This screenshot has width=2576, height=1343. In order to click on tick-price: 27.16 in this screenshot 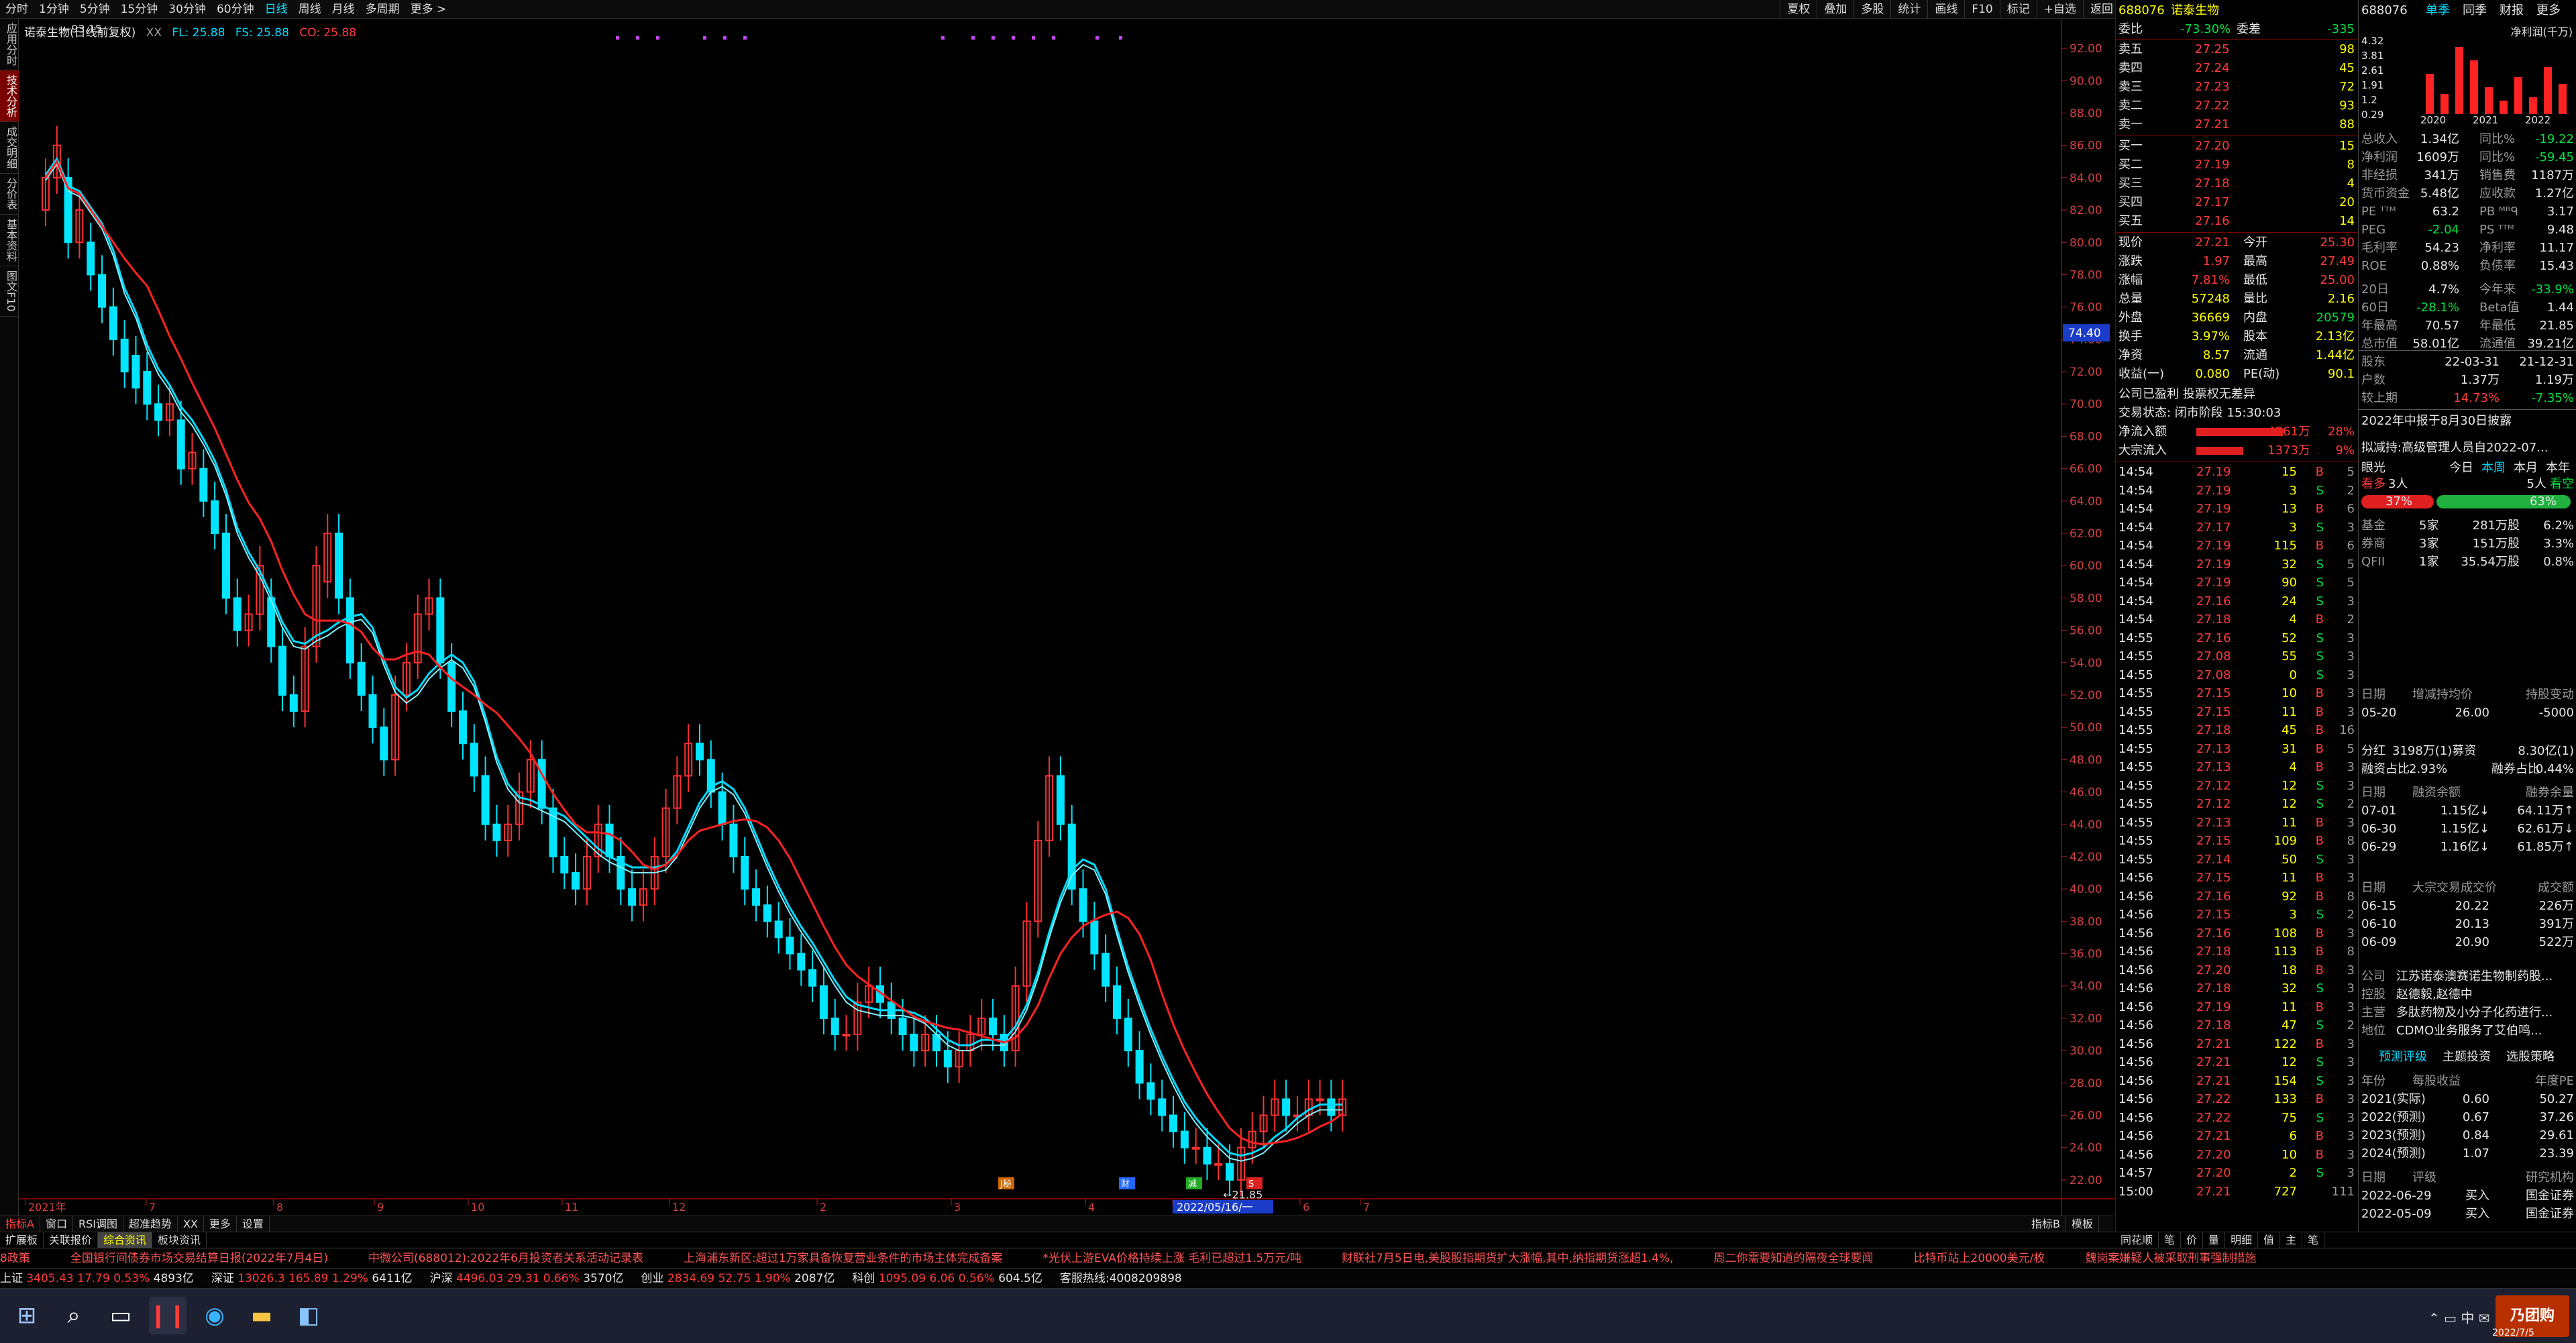, I will do `click(2213, 896)`.